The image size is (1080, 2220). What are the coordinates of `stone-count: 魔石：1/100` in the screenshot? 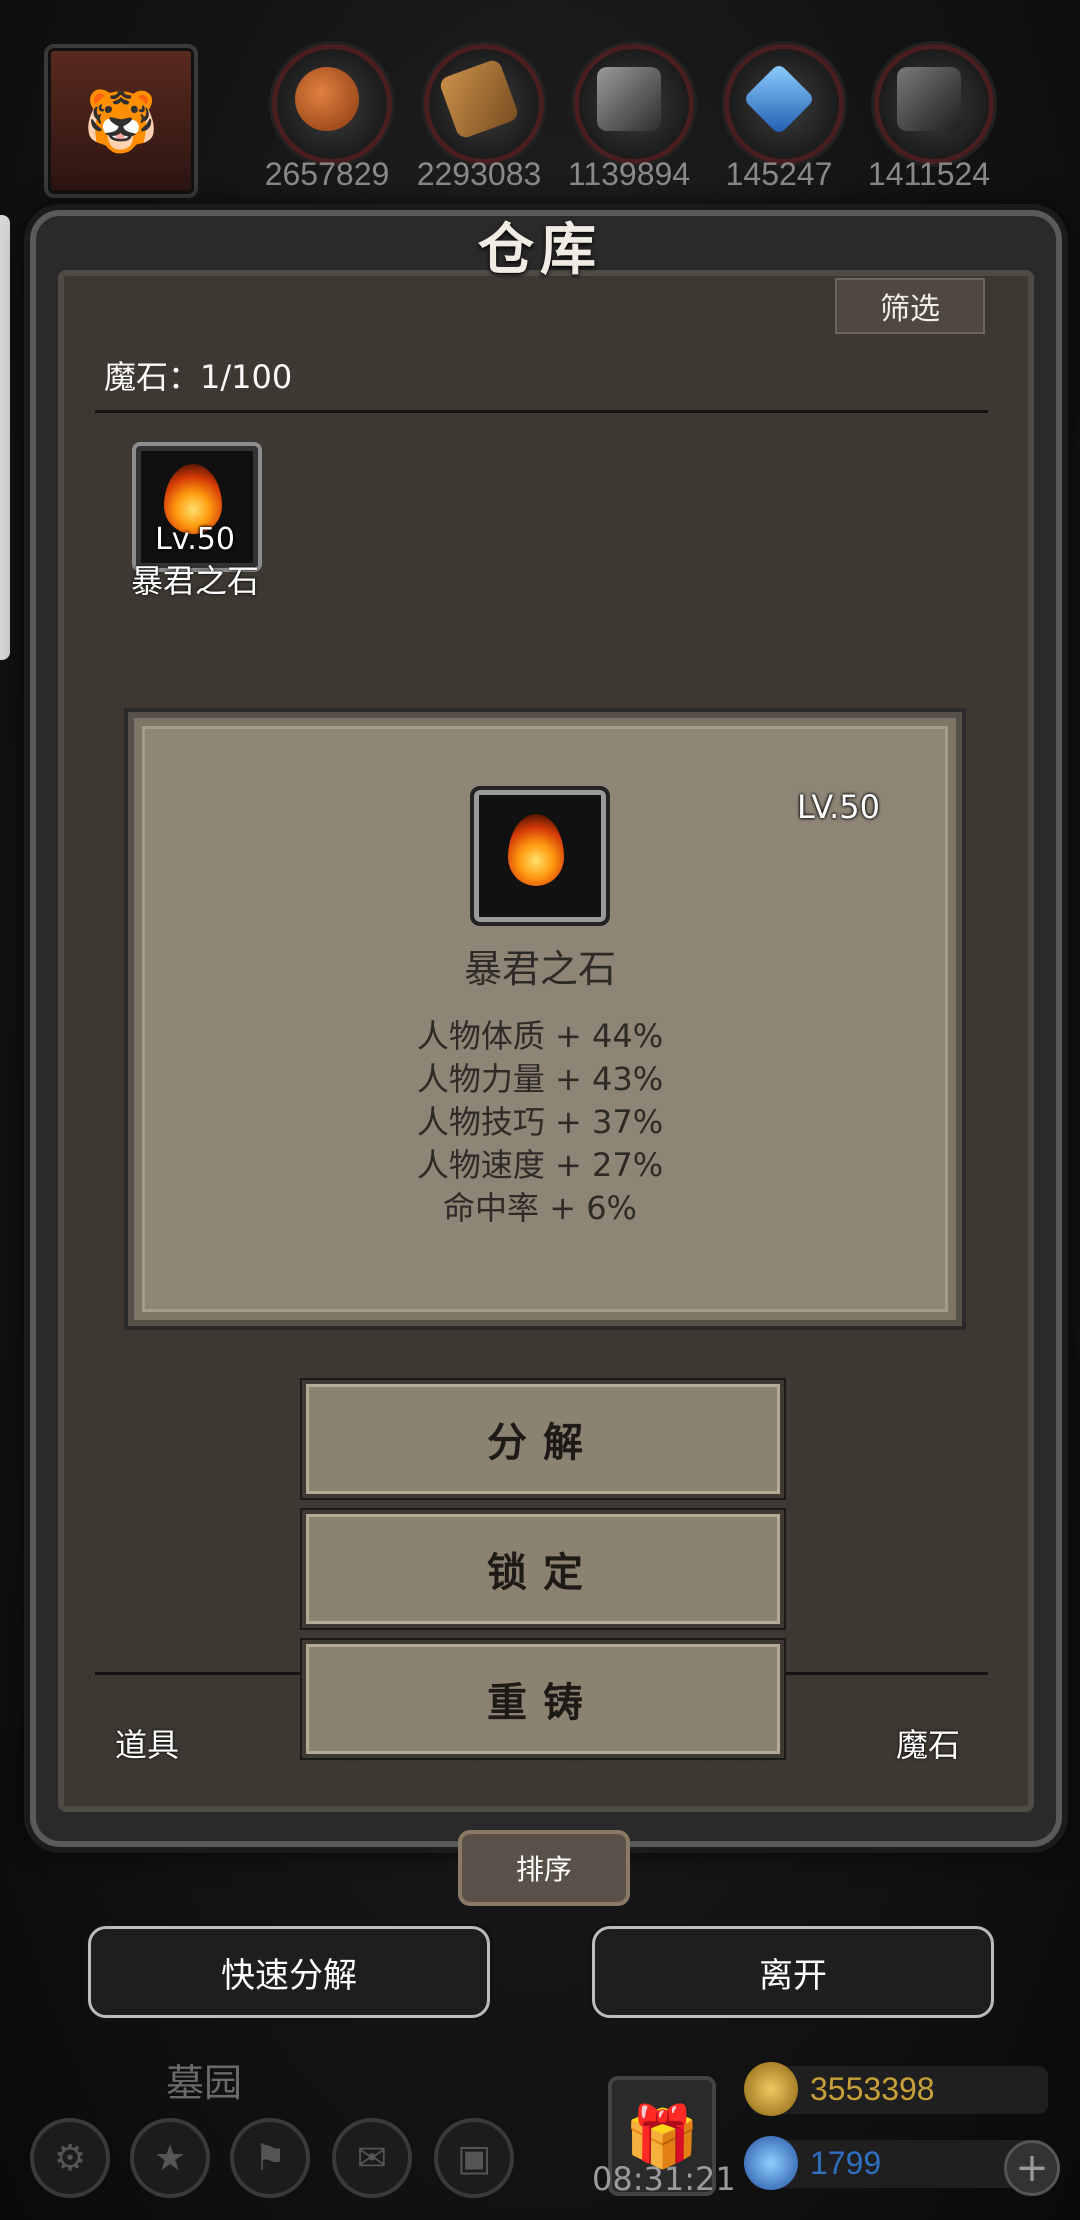 It's located at (198, 377).